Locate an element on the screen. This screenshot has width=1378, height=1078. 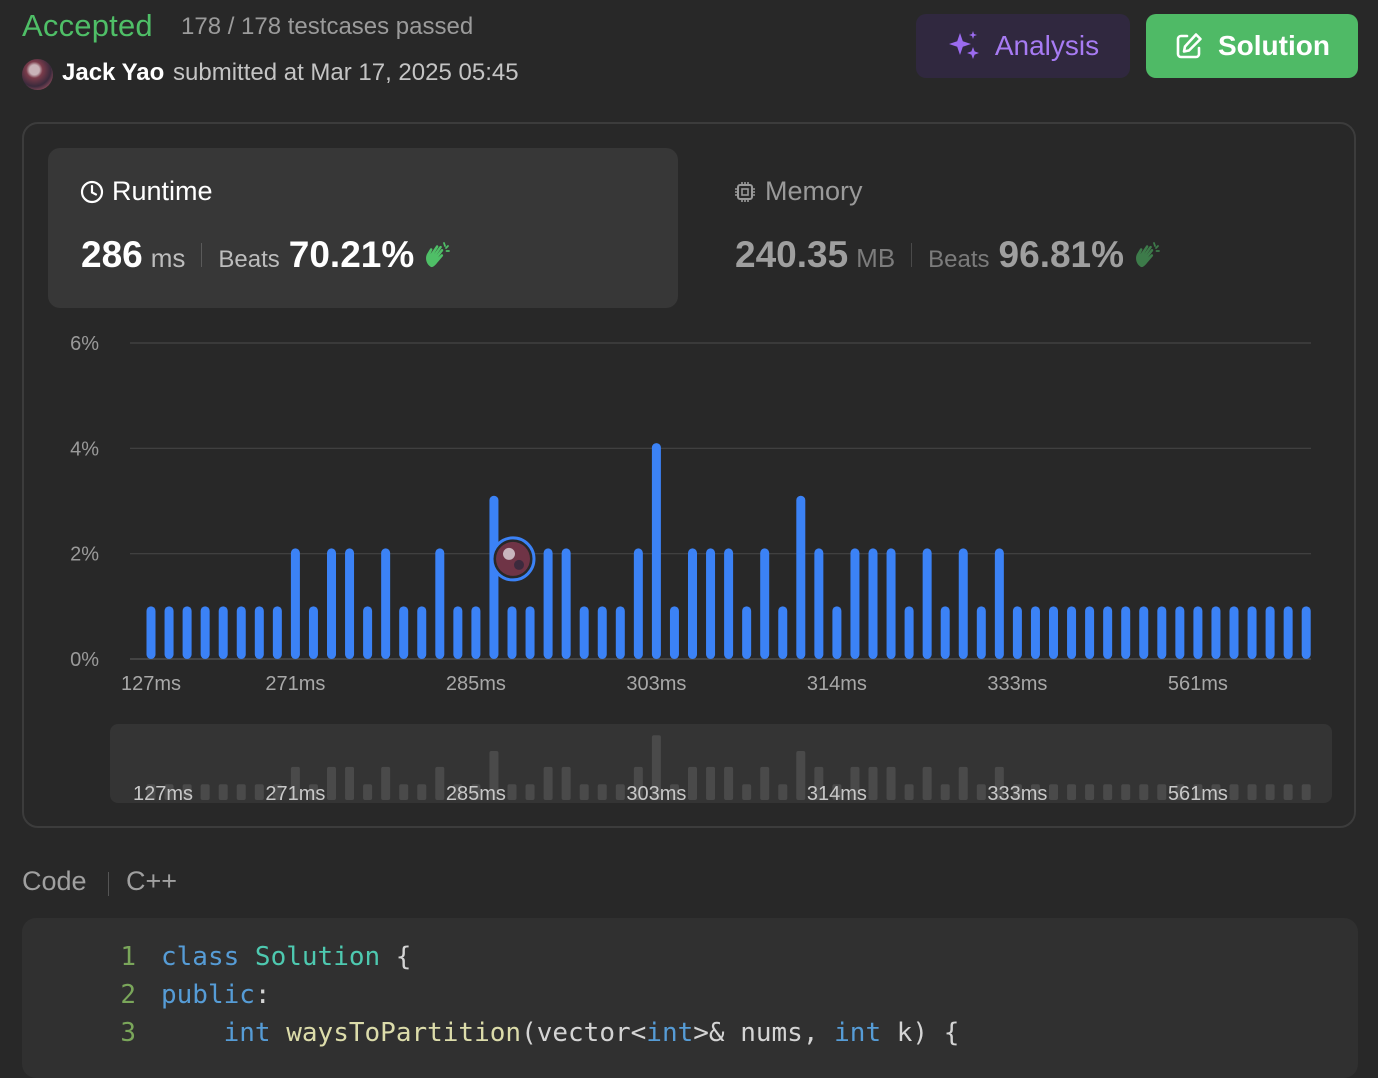
code-language: C++ is located at coordinates (152, 881).